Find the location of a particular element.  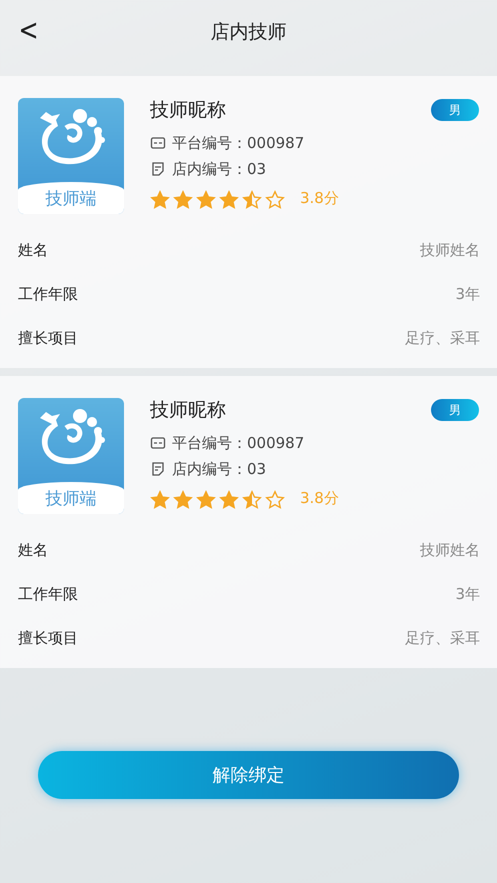

page-title: 店内技师 is located at coordinates (248, 32).